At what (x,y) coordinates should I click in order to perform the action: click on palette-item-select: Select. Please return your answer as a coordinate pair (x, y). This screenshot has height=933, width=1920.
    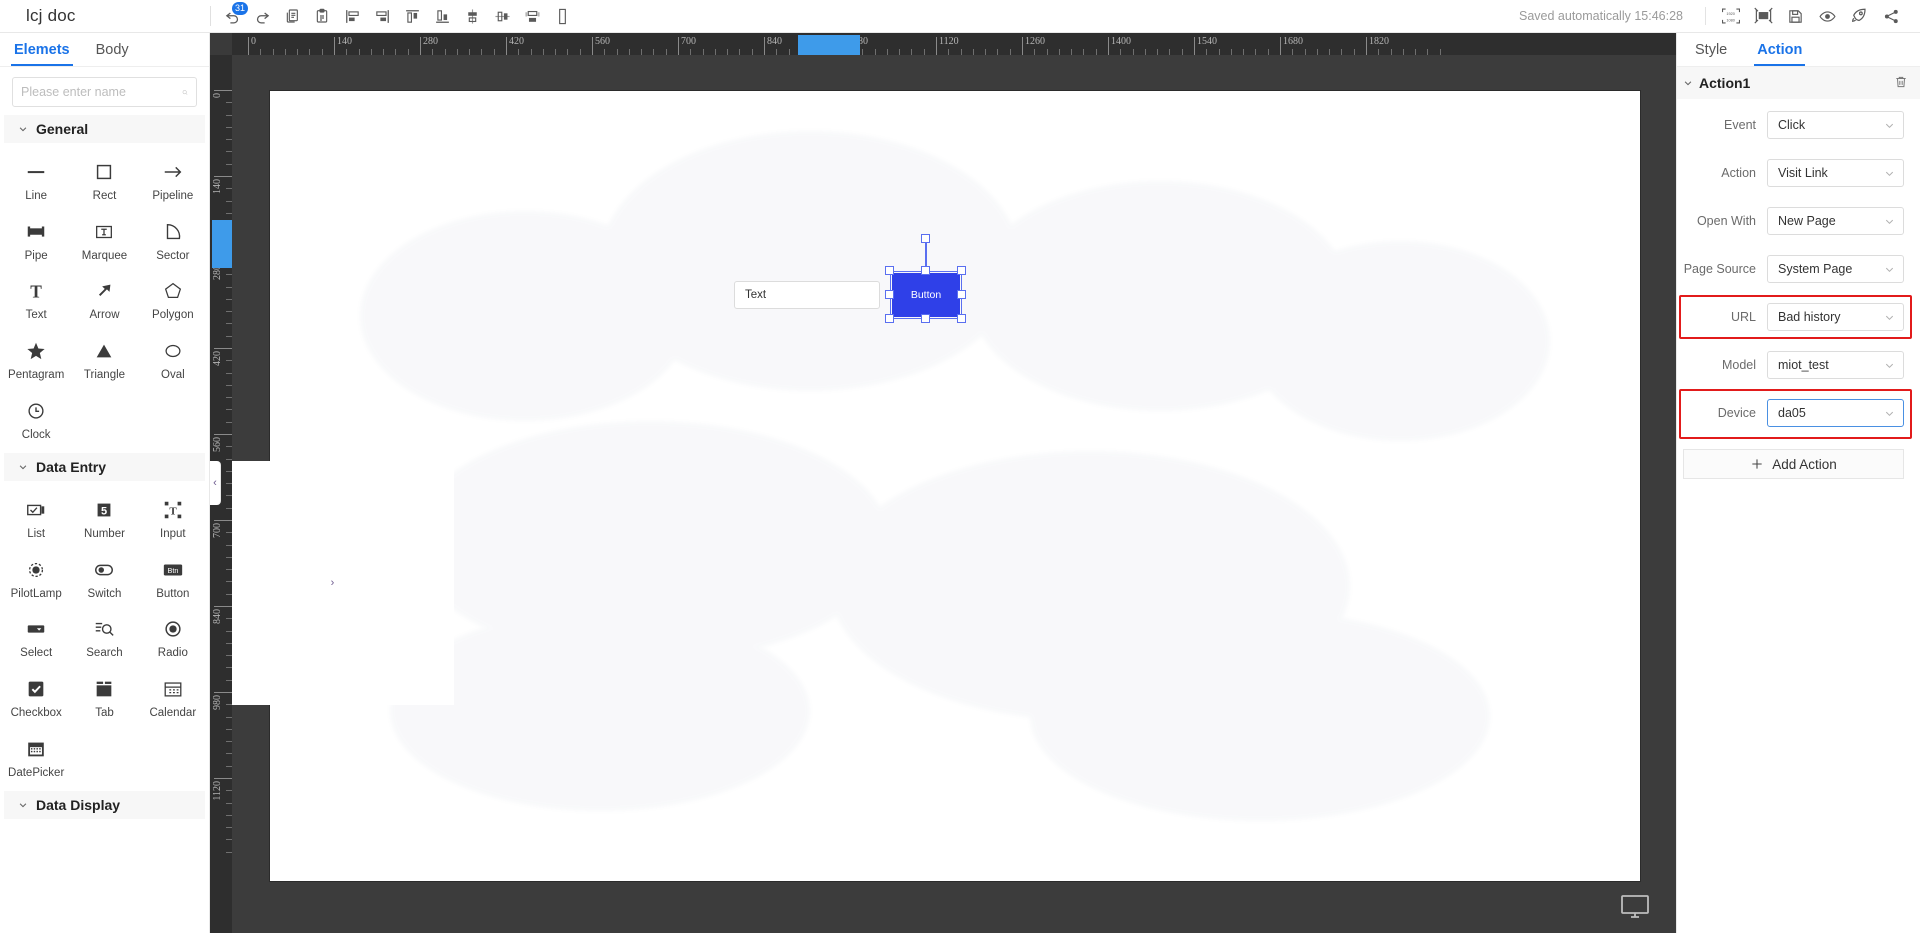
    Looking at the image, I should click on (36, 640).